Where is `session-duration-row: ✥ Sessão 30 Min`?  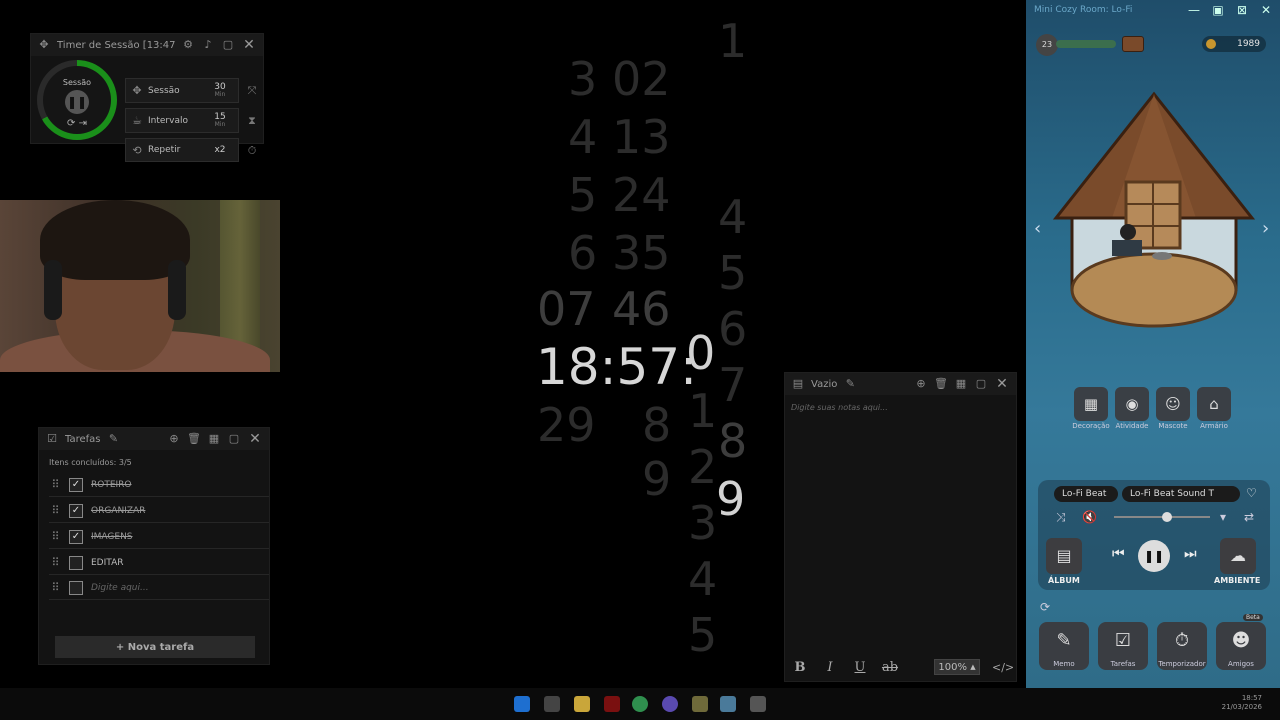
session-duration-row: ✥ Sessão 30 Min is located at coordinates (182, 90).